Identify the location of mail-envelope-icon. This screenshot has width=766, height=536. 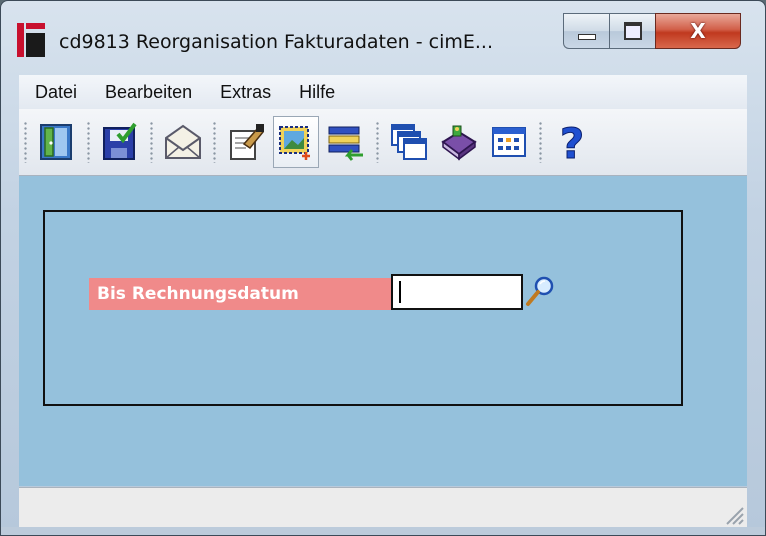
(183, 141).